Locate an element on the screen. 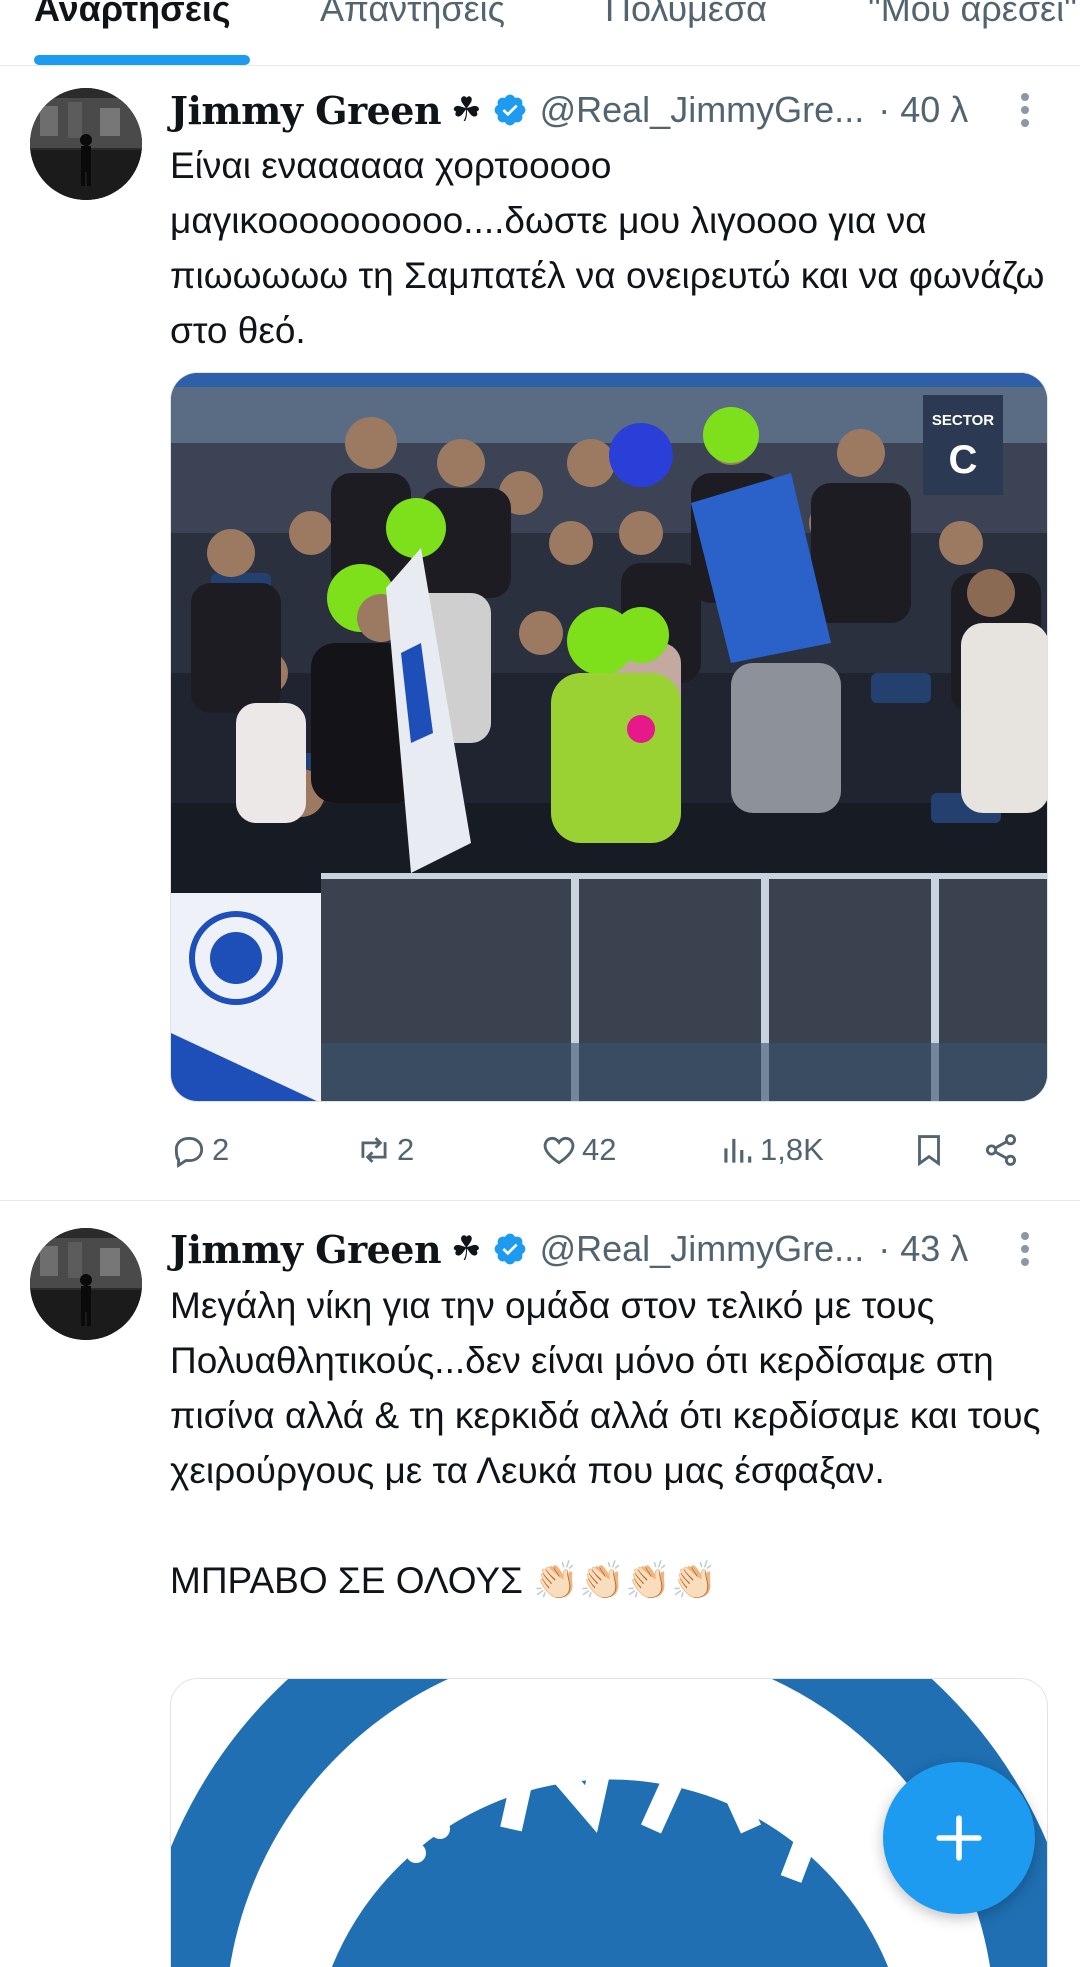 Image resolution: width=1080 pixels, height=1967 pixels. retweet-icon is located at coordinates (374, 1150).